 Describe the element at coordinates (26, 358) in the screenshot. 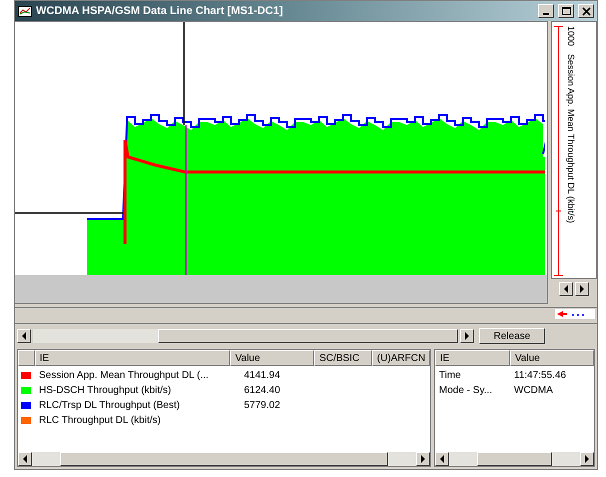

I see `column-header` at that location.